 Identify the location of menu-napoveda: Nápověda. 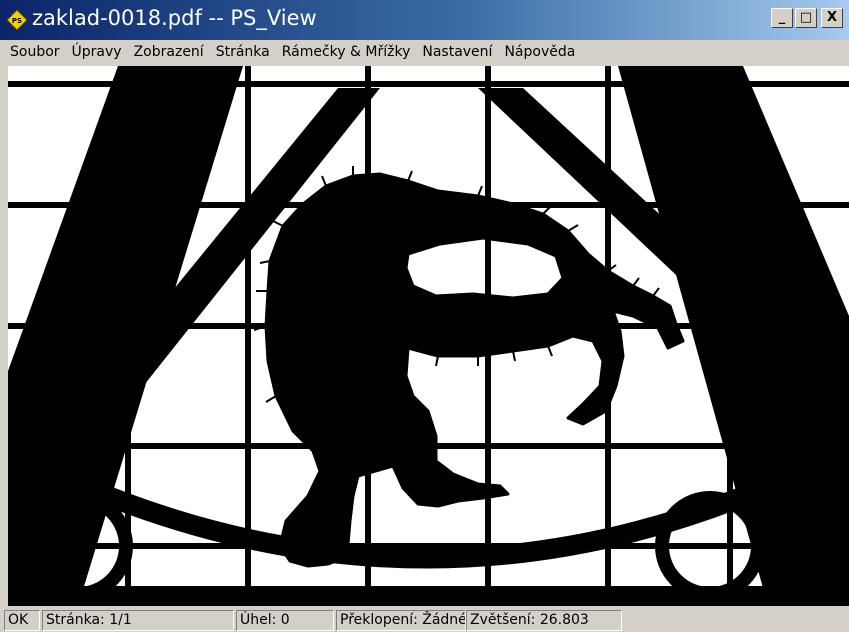
(539, 52).